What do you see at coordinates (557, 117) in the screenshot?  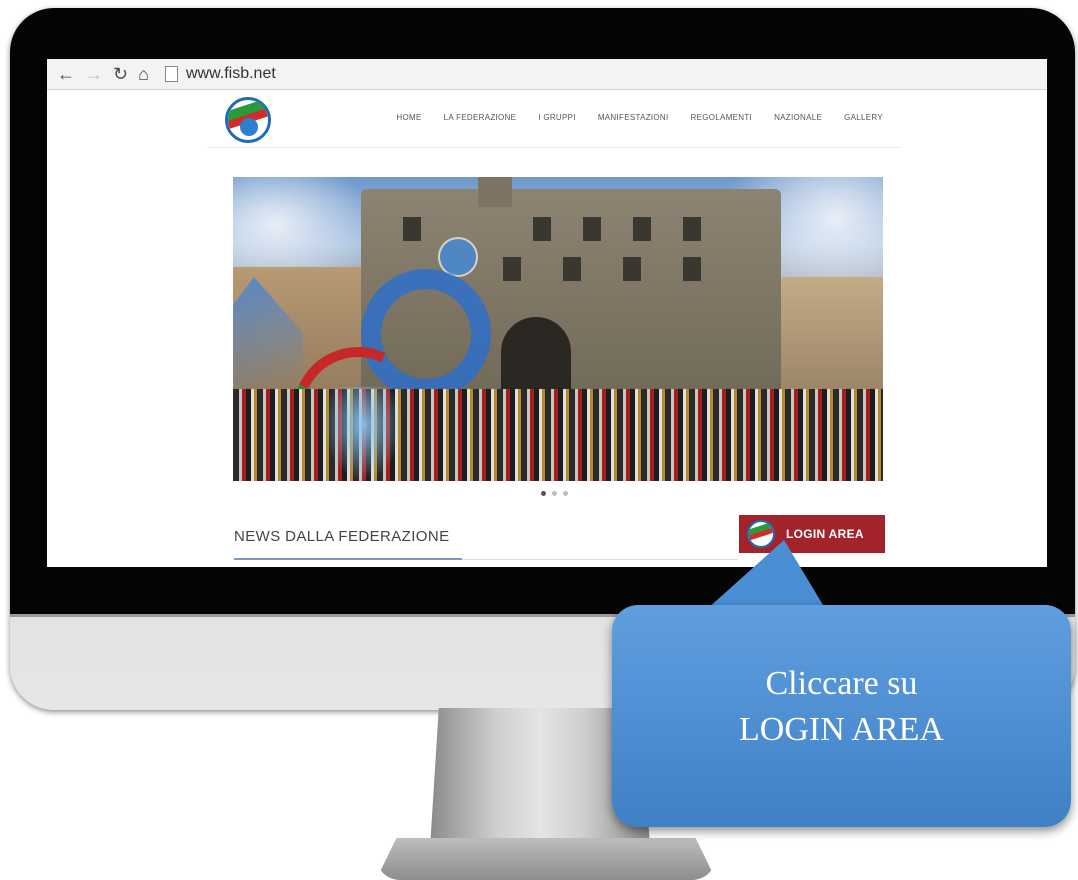 I see `nav-item-i-gruppi: I GRUPPI` at bounding box center [557, 117].